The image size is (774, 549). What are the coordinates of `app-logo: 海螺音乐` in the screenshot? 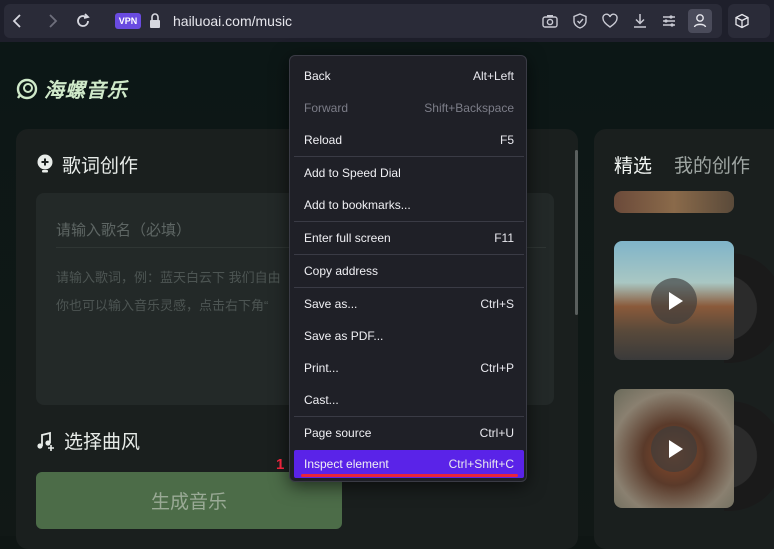 It's located at (72, 88).